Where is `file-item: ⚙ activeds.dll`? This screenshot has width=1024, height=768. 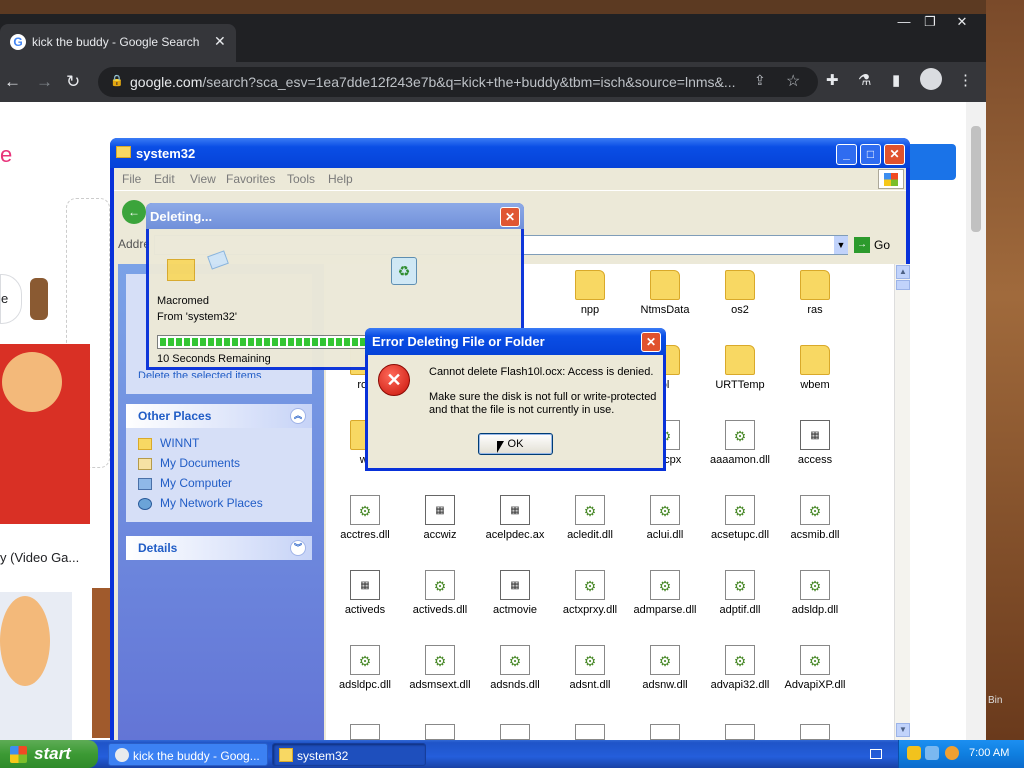
file-item: ⚙ activeds.dll is located at coordinates (440, 593).